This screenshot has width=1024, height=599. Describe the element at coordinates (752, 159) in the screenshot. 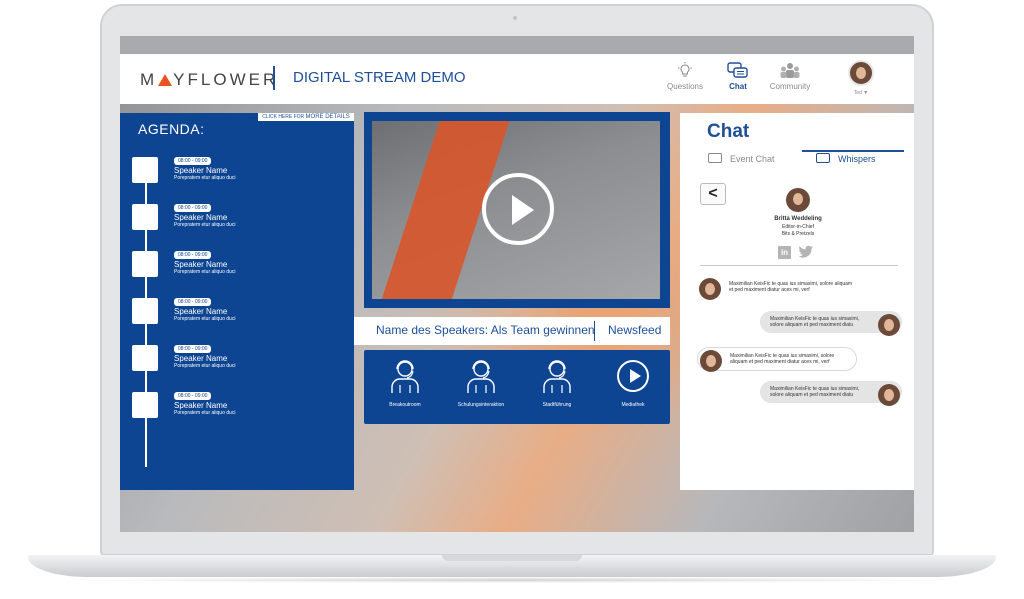

I see `tab-event-chat-label: Event Chat` at that location.